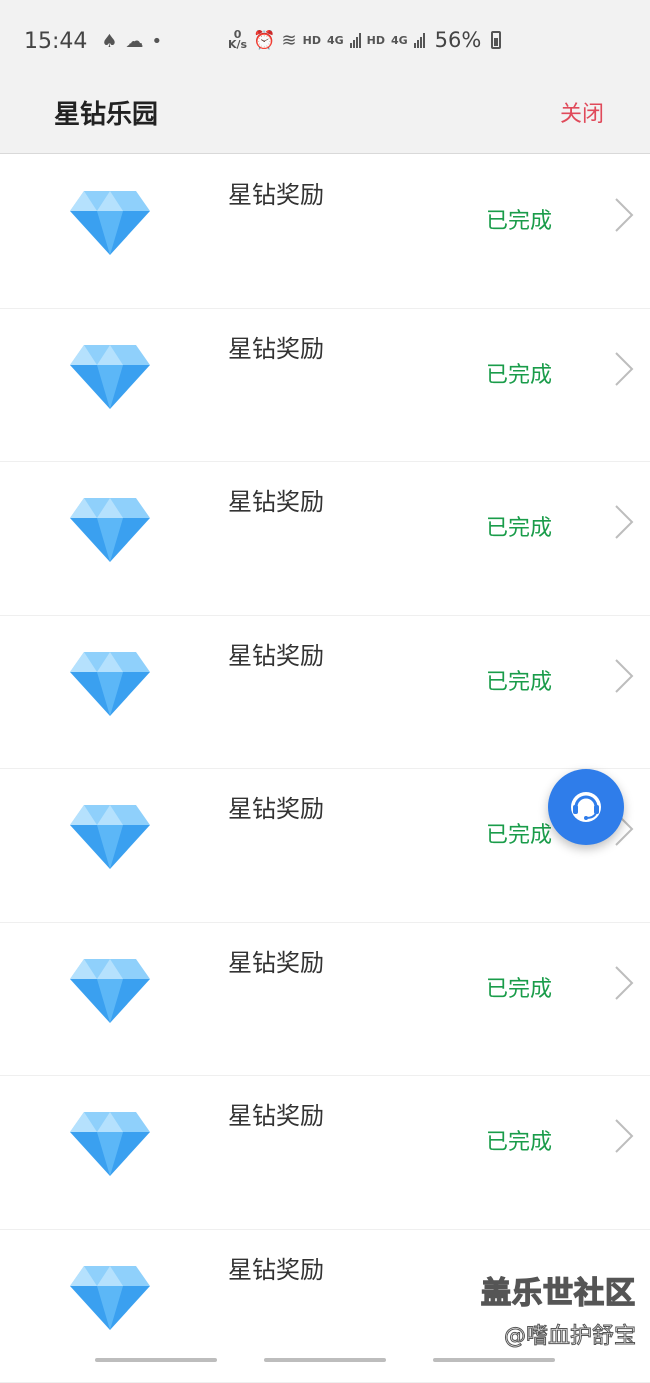 This screenshot has height=1383, width=650. I want to click on page-title: 星钻乐园, so click(106, 112).